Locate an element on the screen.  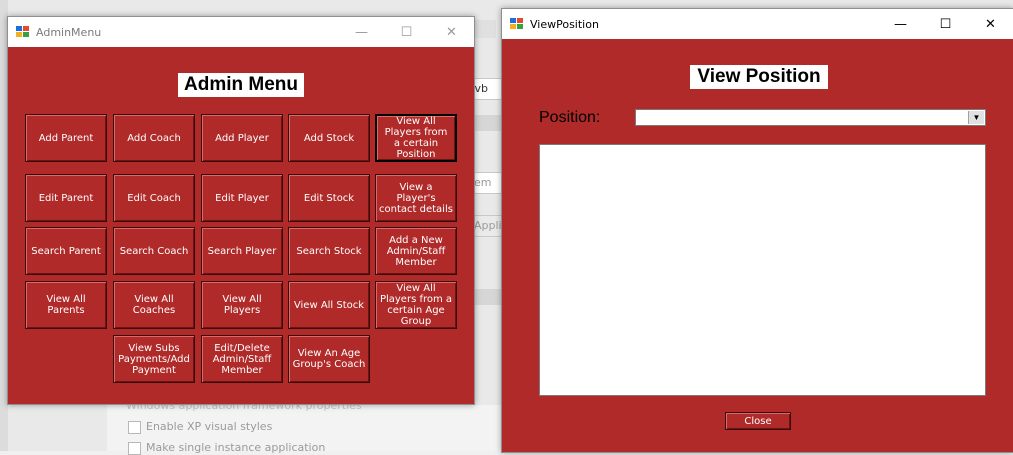
view-all-coaches-button: View All Coaches is located at coordinates (154, 305).